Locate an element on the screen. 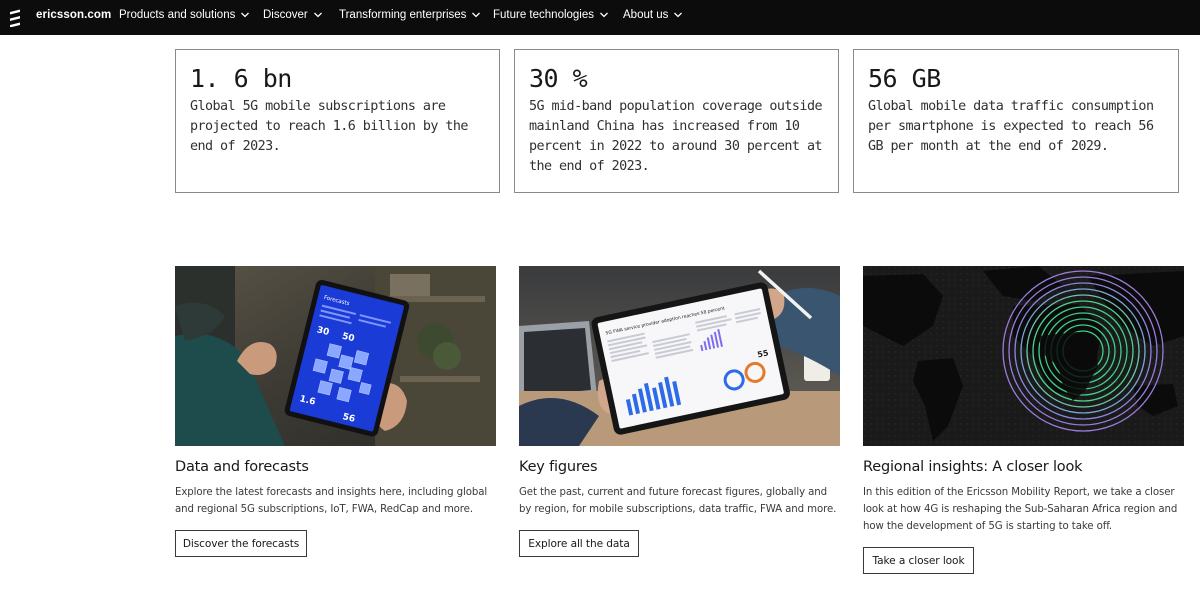 The width and height of the screenshot is (1200, 612). card-title-data-forecasts: Data and forecasts is located at coordinates (242, 467).